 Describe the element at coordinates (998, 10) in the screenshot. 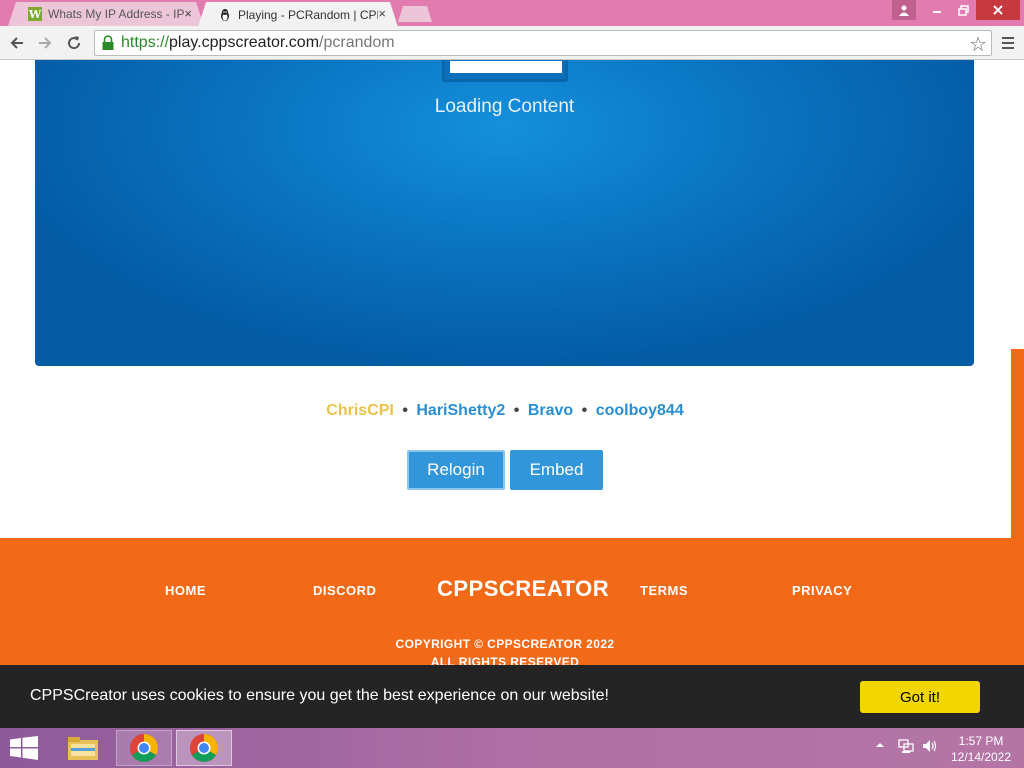

I see `window-close-icon` at that location.